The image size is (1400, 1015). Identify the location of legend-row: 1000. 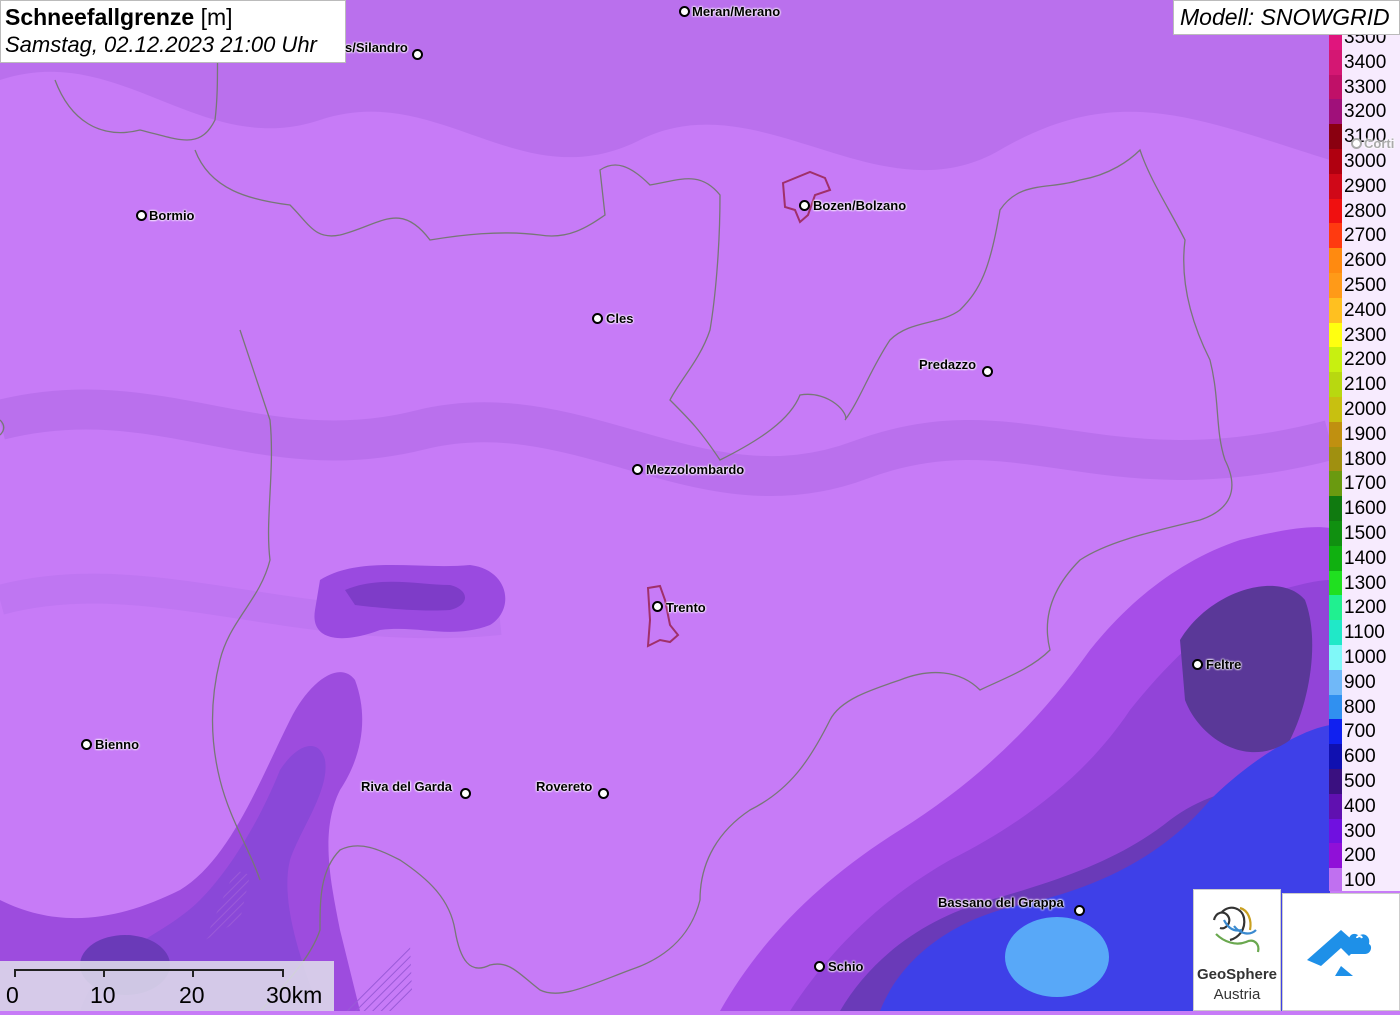
(1364, 657).